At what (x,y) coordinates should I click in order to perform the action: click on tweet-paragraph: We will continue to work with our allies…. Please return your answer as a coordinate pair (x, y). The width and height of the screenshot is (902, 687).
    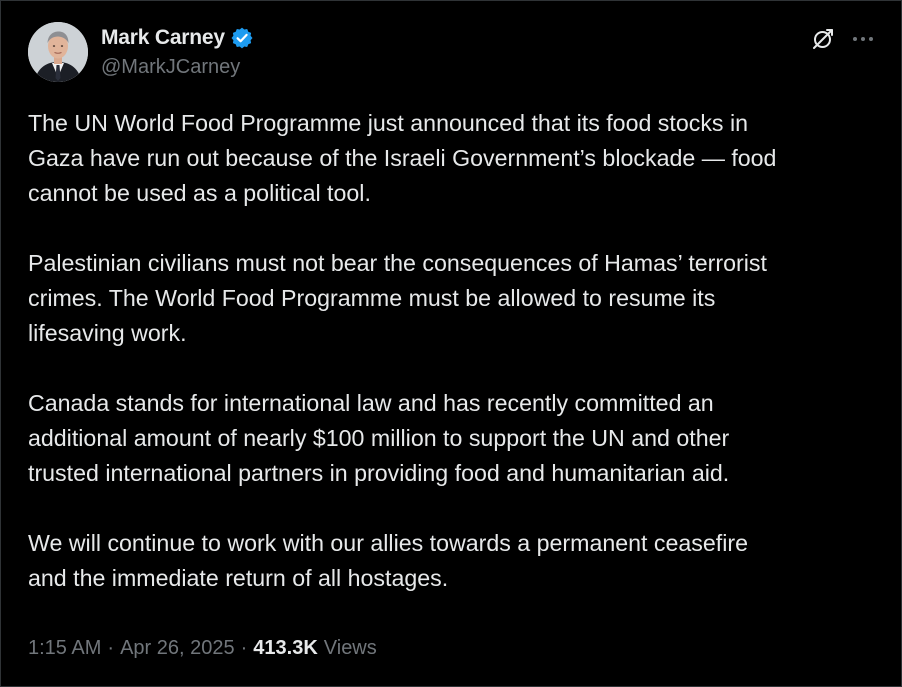
    Looking at the image, I should click on (388, 560).